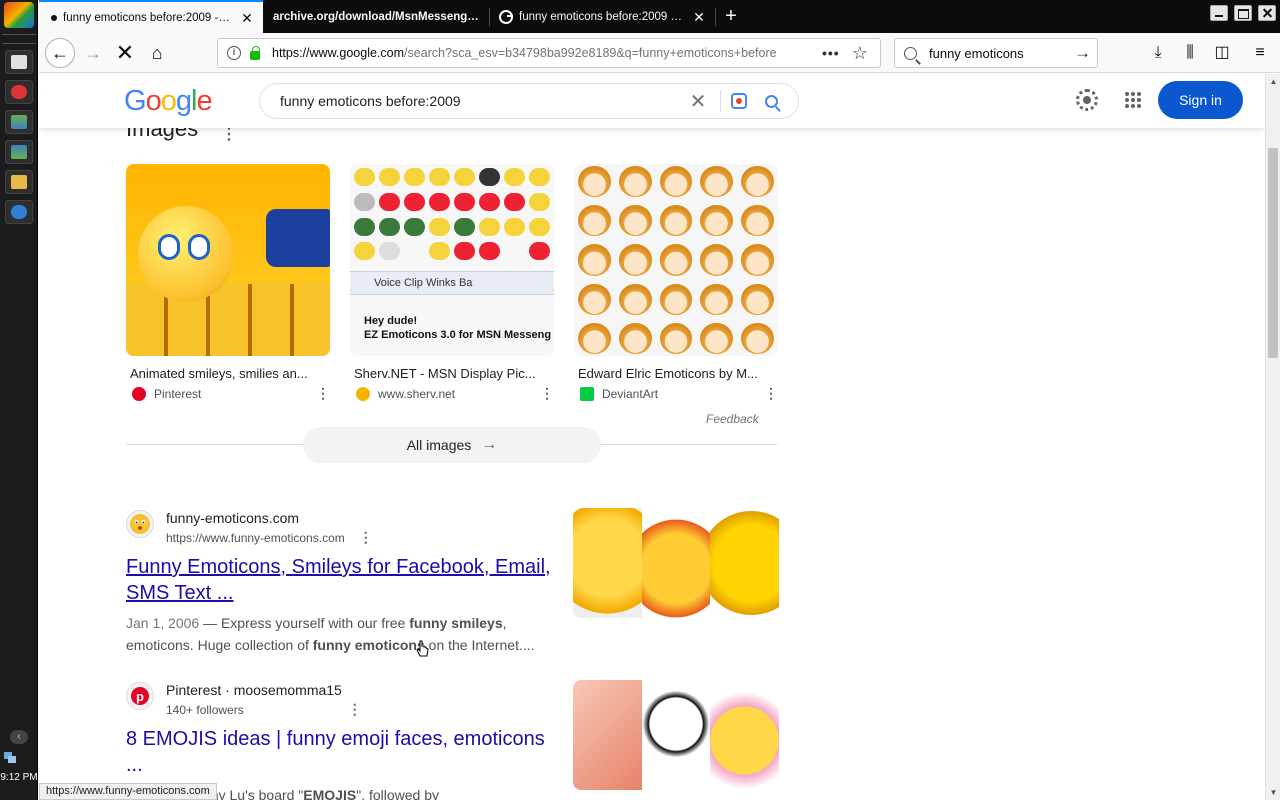  What do you see at coordinates (483, 101) in the screenshot?
I see `search-query-input: funny emoticons before:2009` at bounding box center [483, 101].